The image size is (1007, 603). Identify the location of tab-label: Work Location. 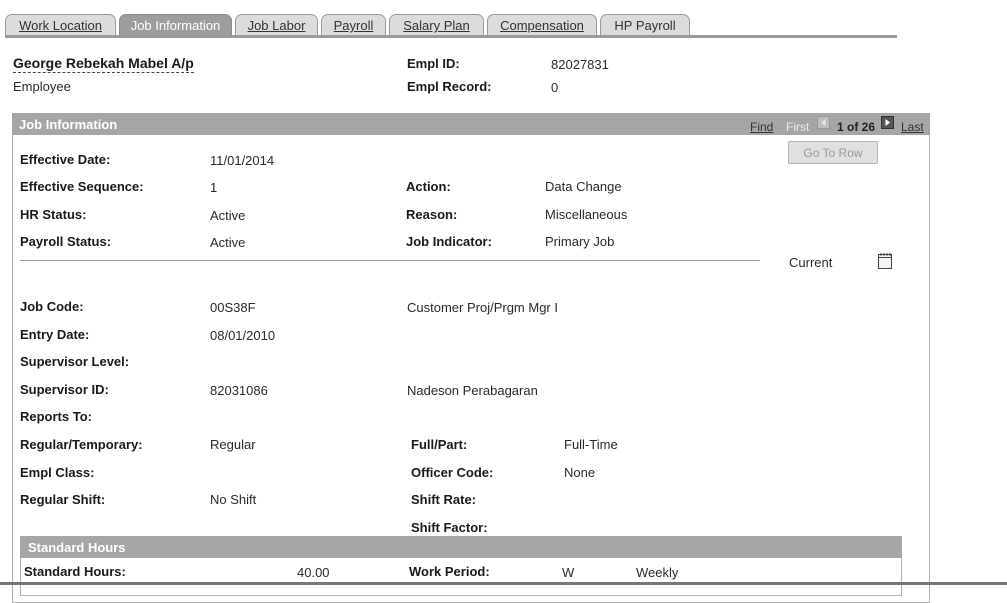
(60, 25).